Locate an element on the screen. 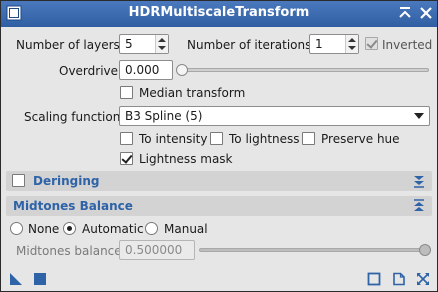 Image resolution: width=438 pixels, height=292 pixels. layers-spin-arrows is located at coordinates (161, 44).